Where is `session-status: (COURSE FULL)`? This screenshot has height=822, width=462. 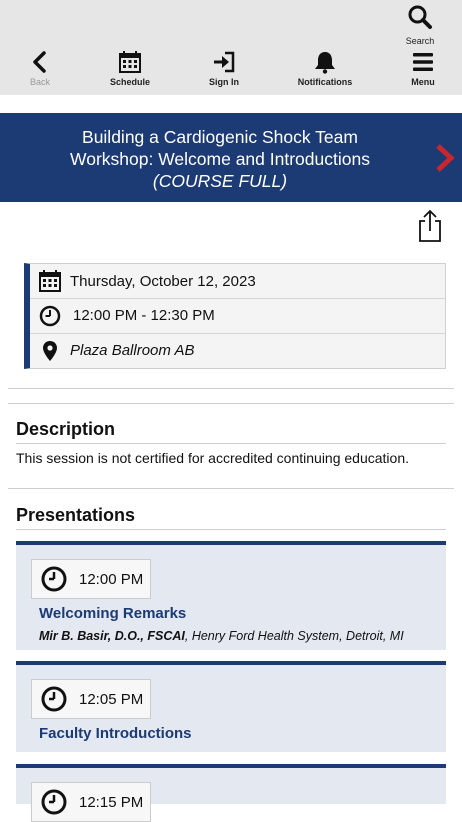
session-status: (COURSE FULL) is located at coordinates (220, 181).